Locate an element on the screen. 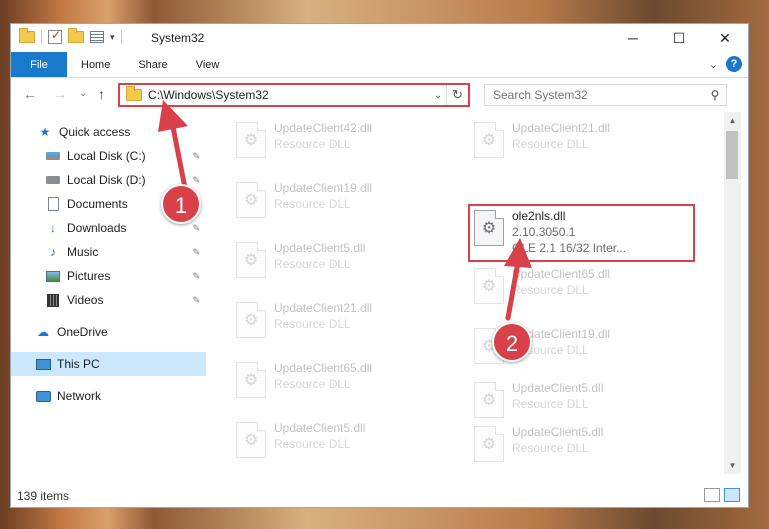 The width and height of the screenshot is (769, 529). file-name: UpdateClient42.dll is located at coordinates (323, 128).